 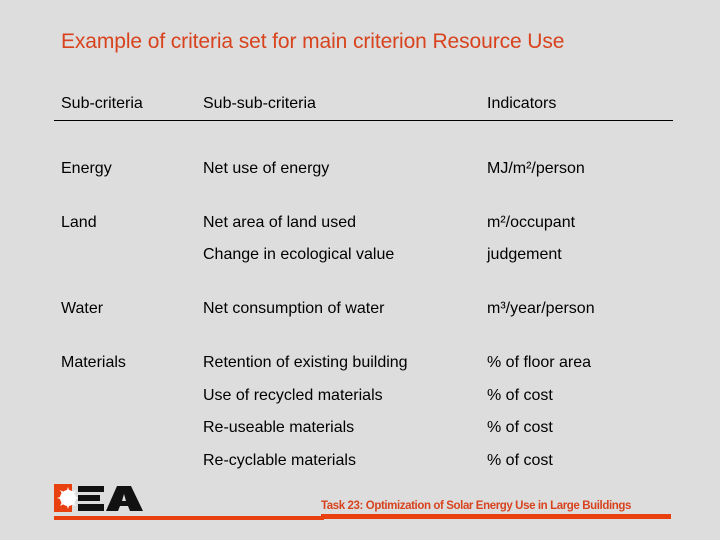 I want to click on cell-sub-sub-criteria: Net consumption of water, so click(x=294, y=308).